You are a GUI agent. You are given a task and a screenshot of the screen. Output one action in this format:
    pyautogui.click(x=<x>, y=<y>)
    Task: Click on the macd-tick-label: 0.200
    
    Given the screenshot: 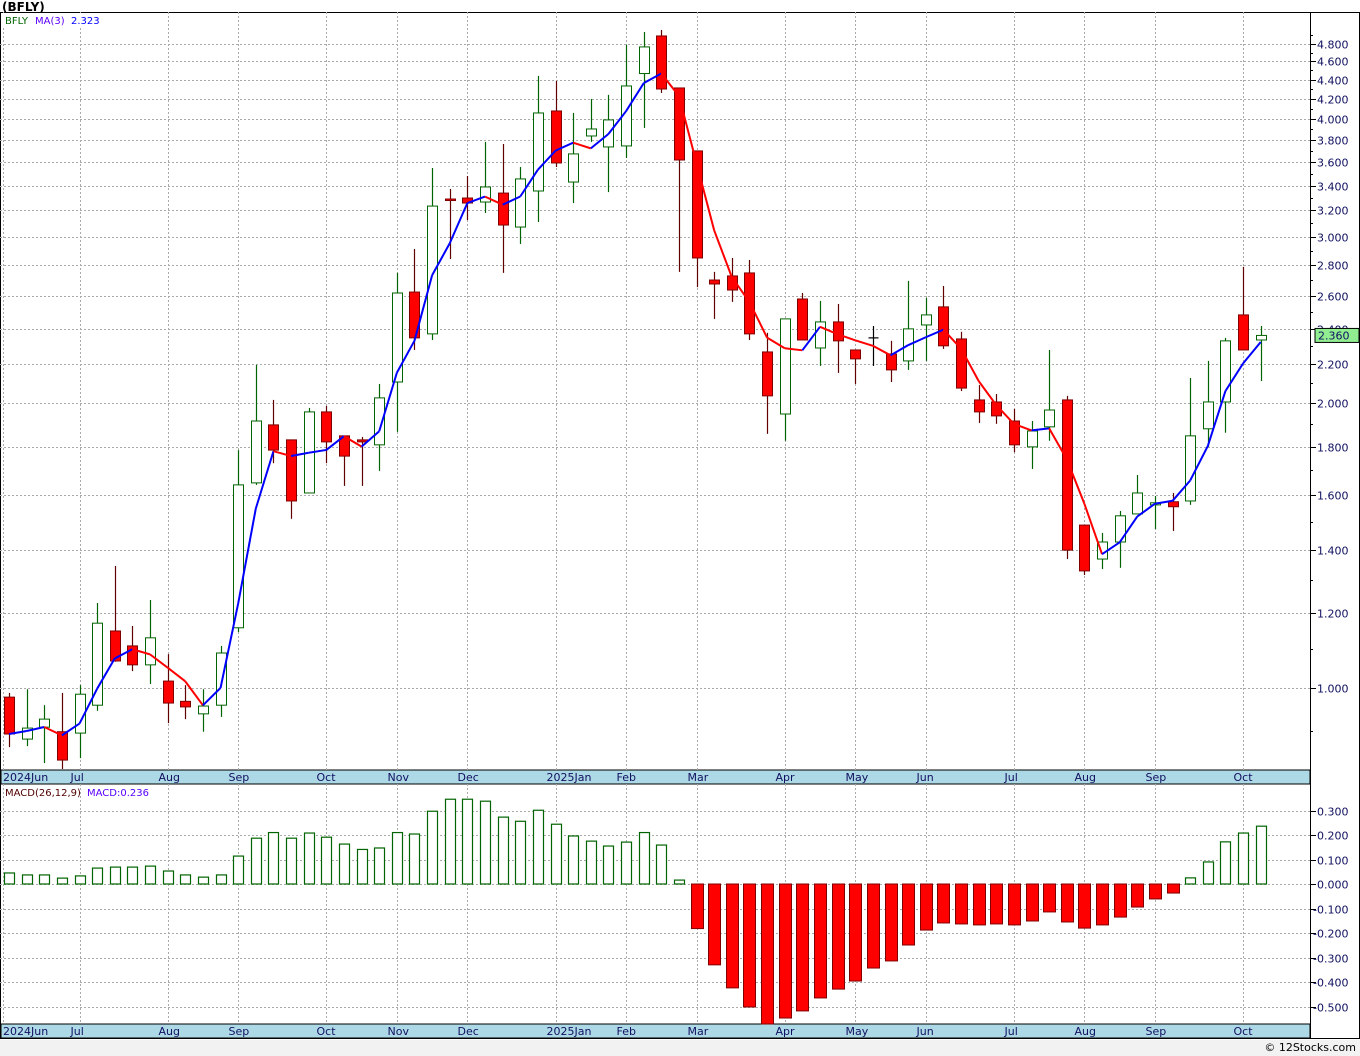 What is the action you would take?
    pyautogui.click(x=1333, y=836)
    